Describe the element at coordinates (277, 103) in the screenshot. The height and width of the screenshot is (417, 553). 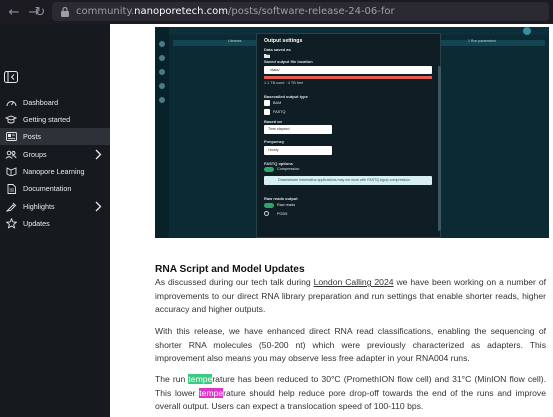
I see `bam-label: BAM` at that location.